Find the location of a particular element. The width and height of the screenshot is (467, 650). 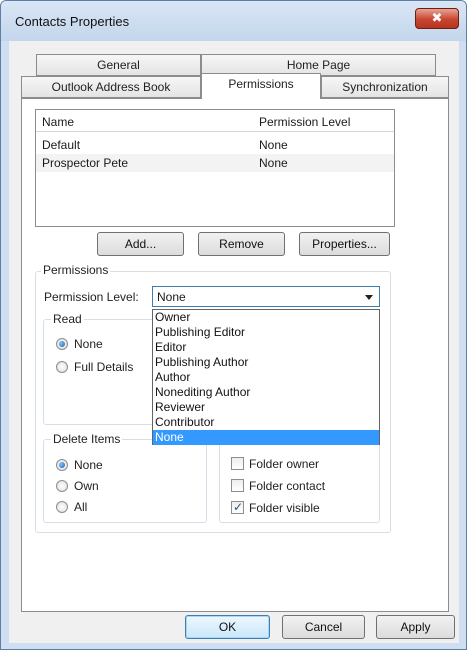

permissions-group-label: Permissions is located at coordinates (76, 270).